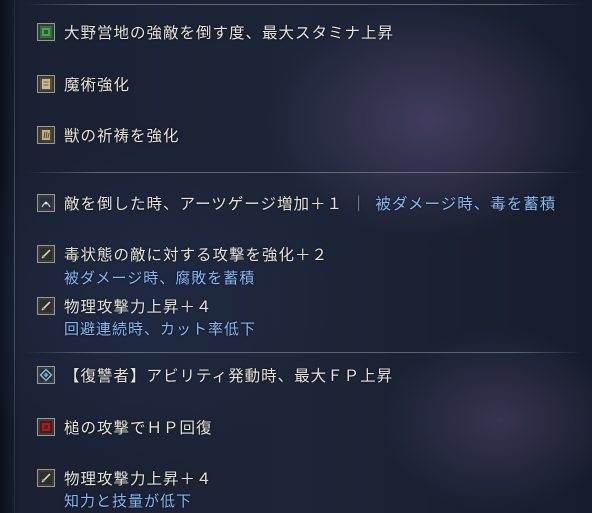 Image resolution: width=592 pixels, height=513 pixels. I want to click on effect-negative-text: 被ダメージ時、腐敗を蓄積, so click(160, 278).